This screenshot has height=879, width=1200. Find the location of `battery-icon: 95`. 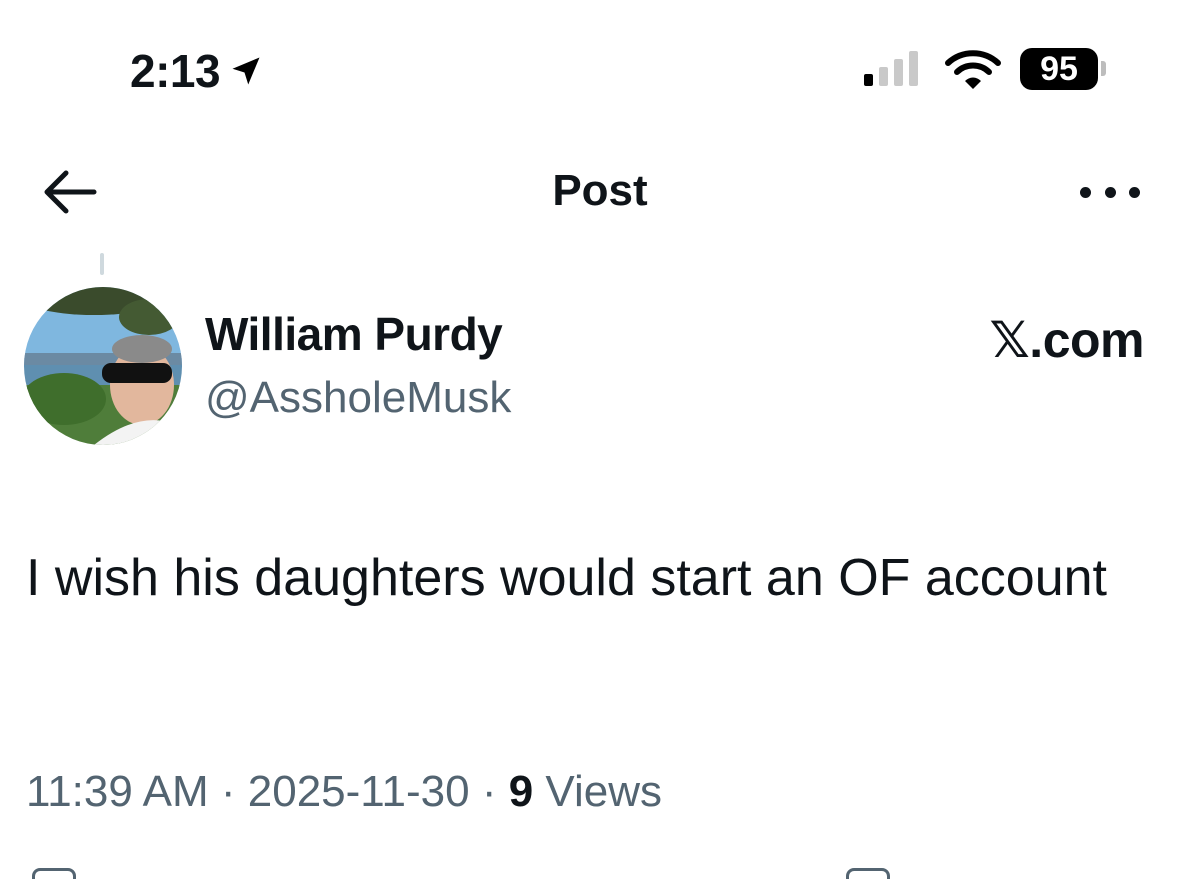

battery-icon: 95 is located at coordinates (1059, 69).